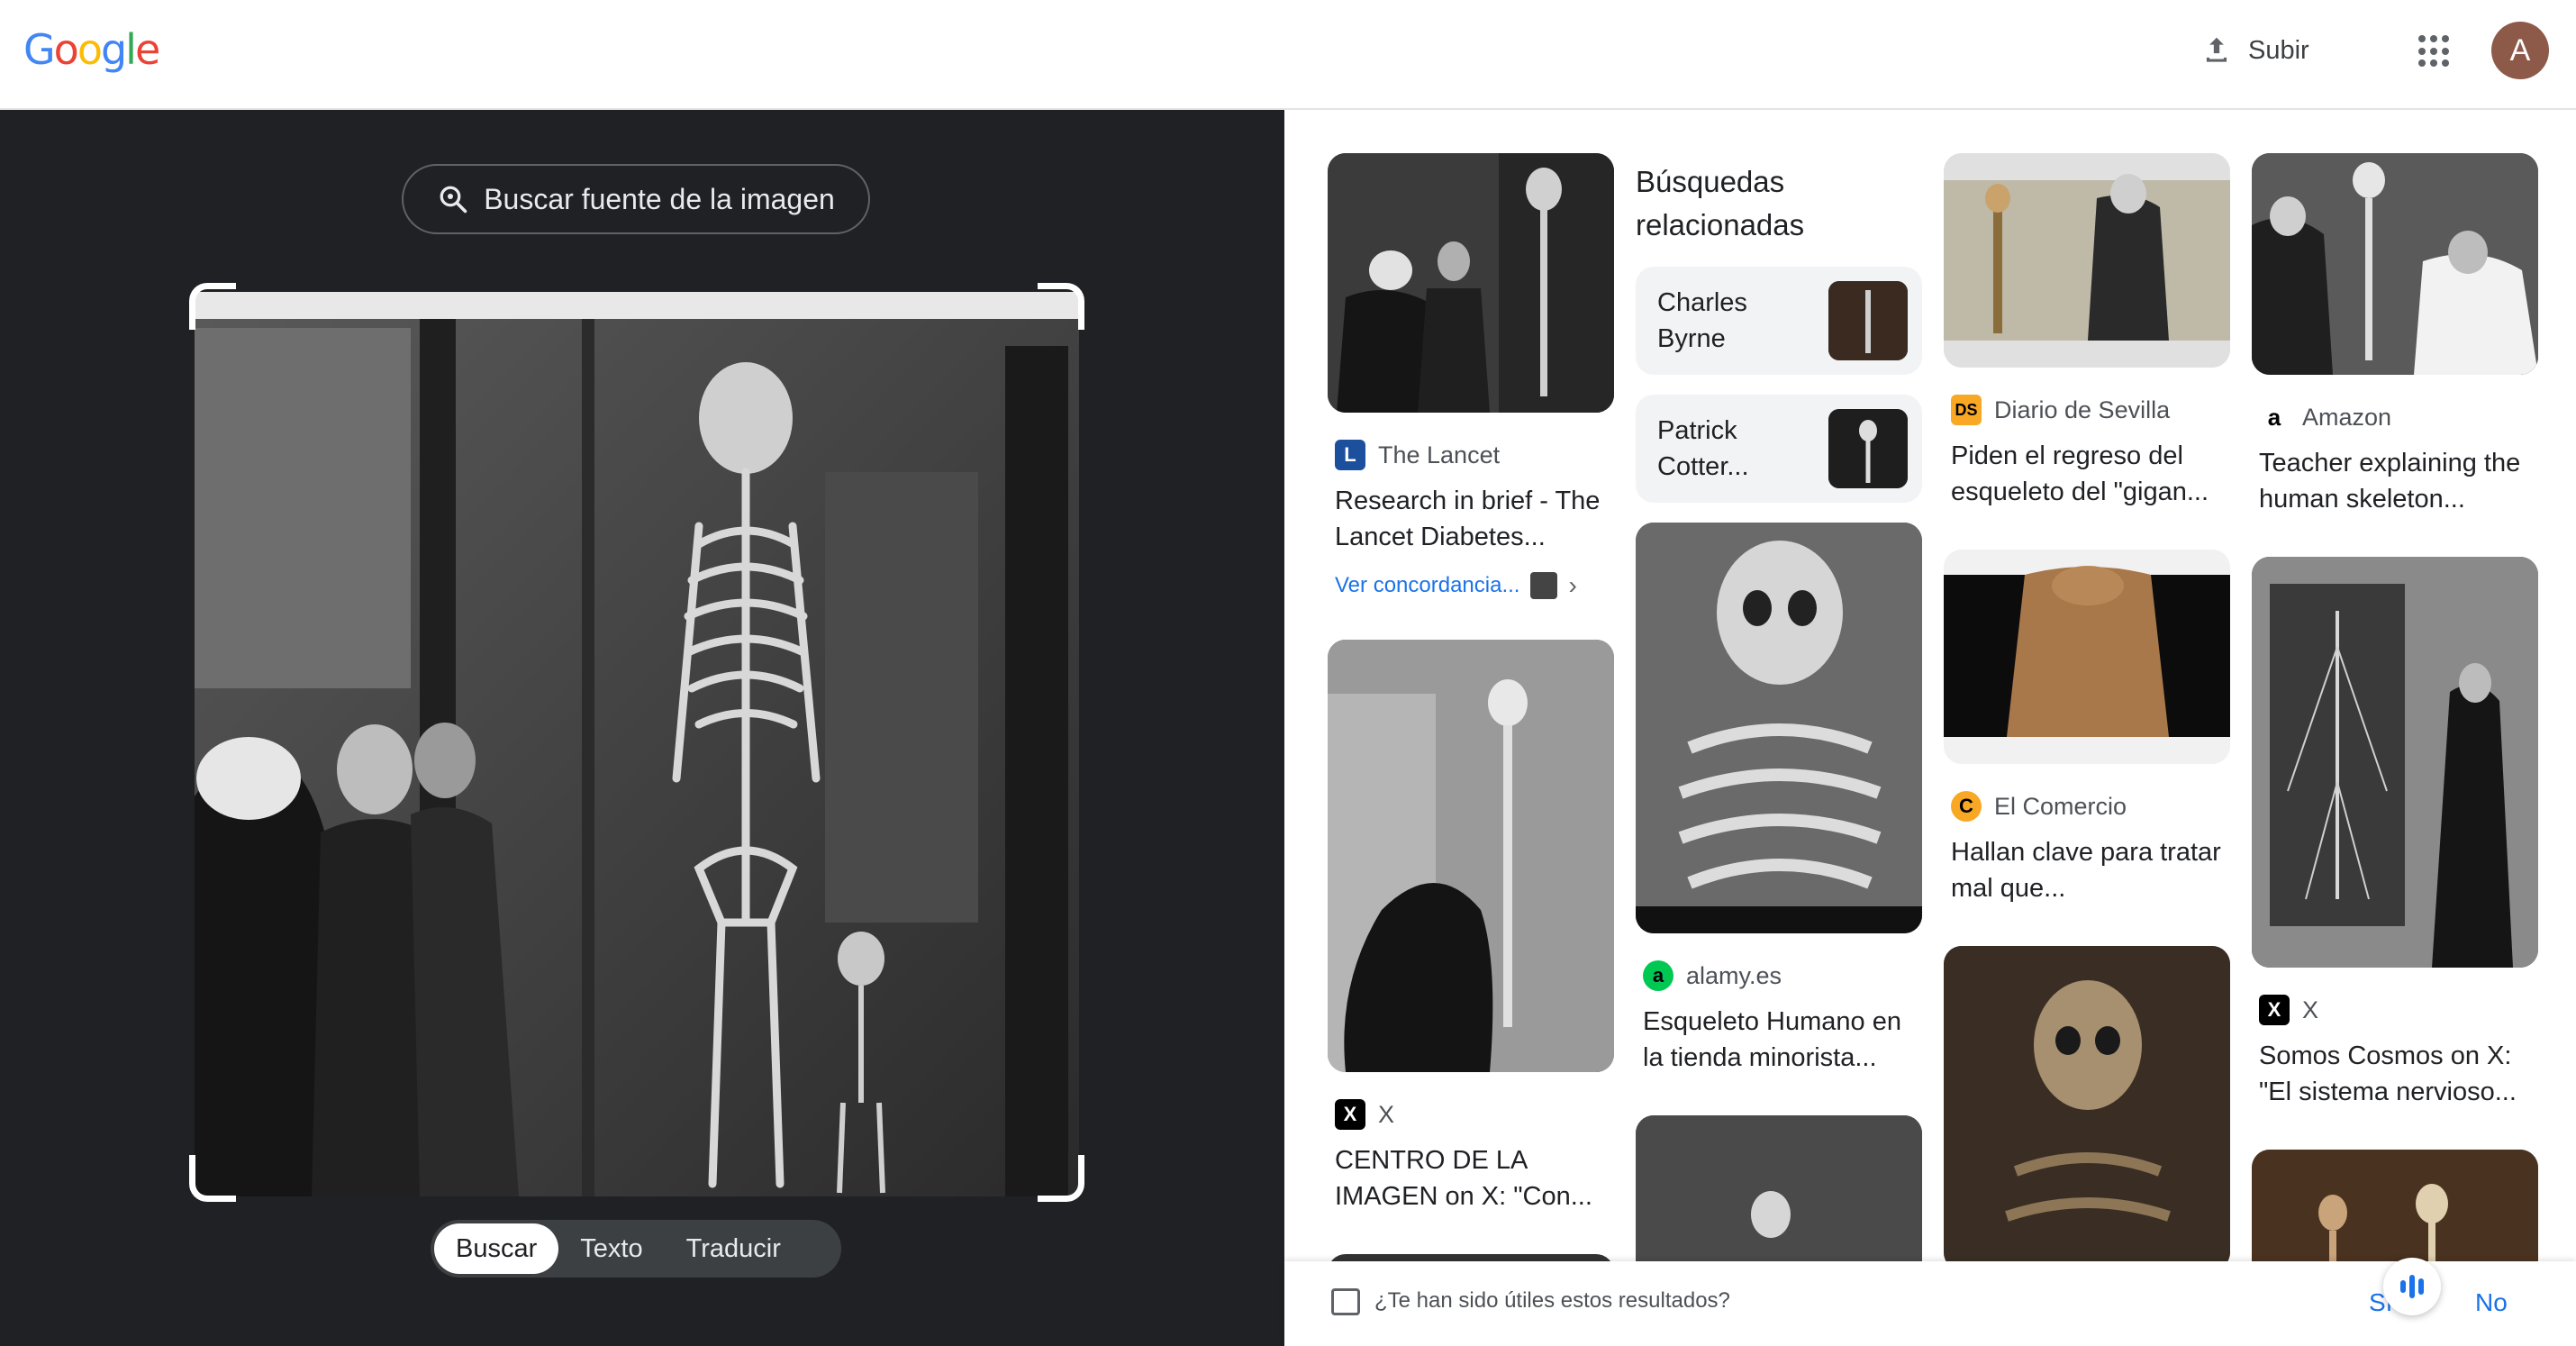 The height and width of the screenshot is (1346, 2576). What do you see at coordinates (659, 198) in the screenshot?
I see `find-image-source-label: Buscar fuente de la imagen` at bounding box center [659, 198].